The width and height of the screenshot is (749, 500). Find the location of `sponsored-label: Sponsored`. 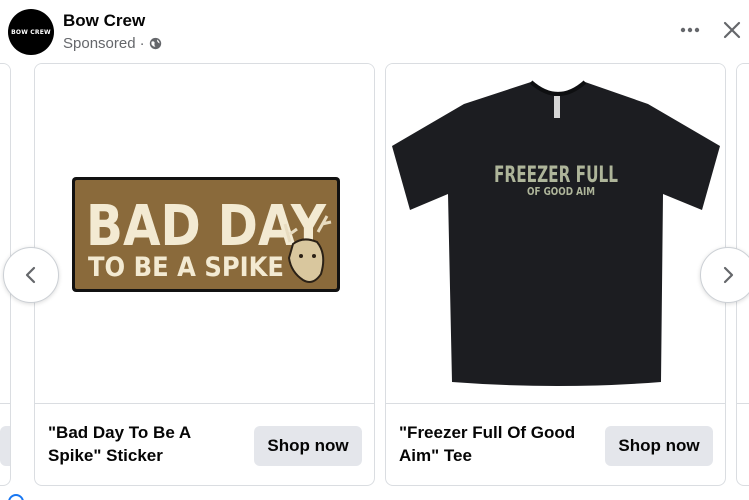

sponsored-label: Sponsored is located at coordinates (99, 43).